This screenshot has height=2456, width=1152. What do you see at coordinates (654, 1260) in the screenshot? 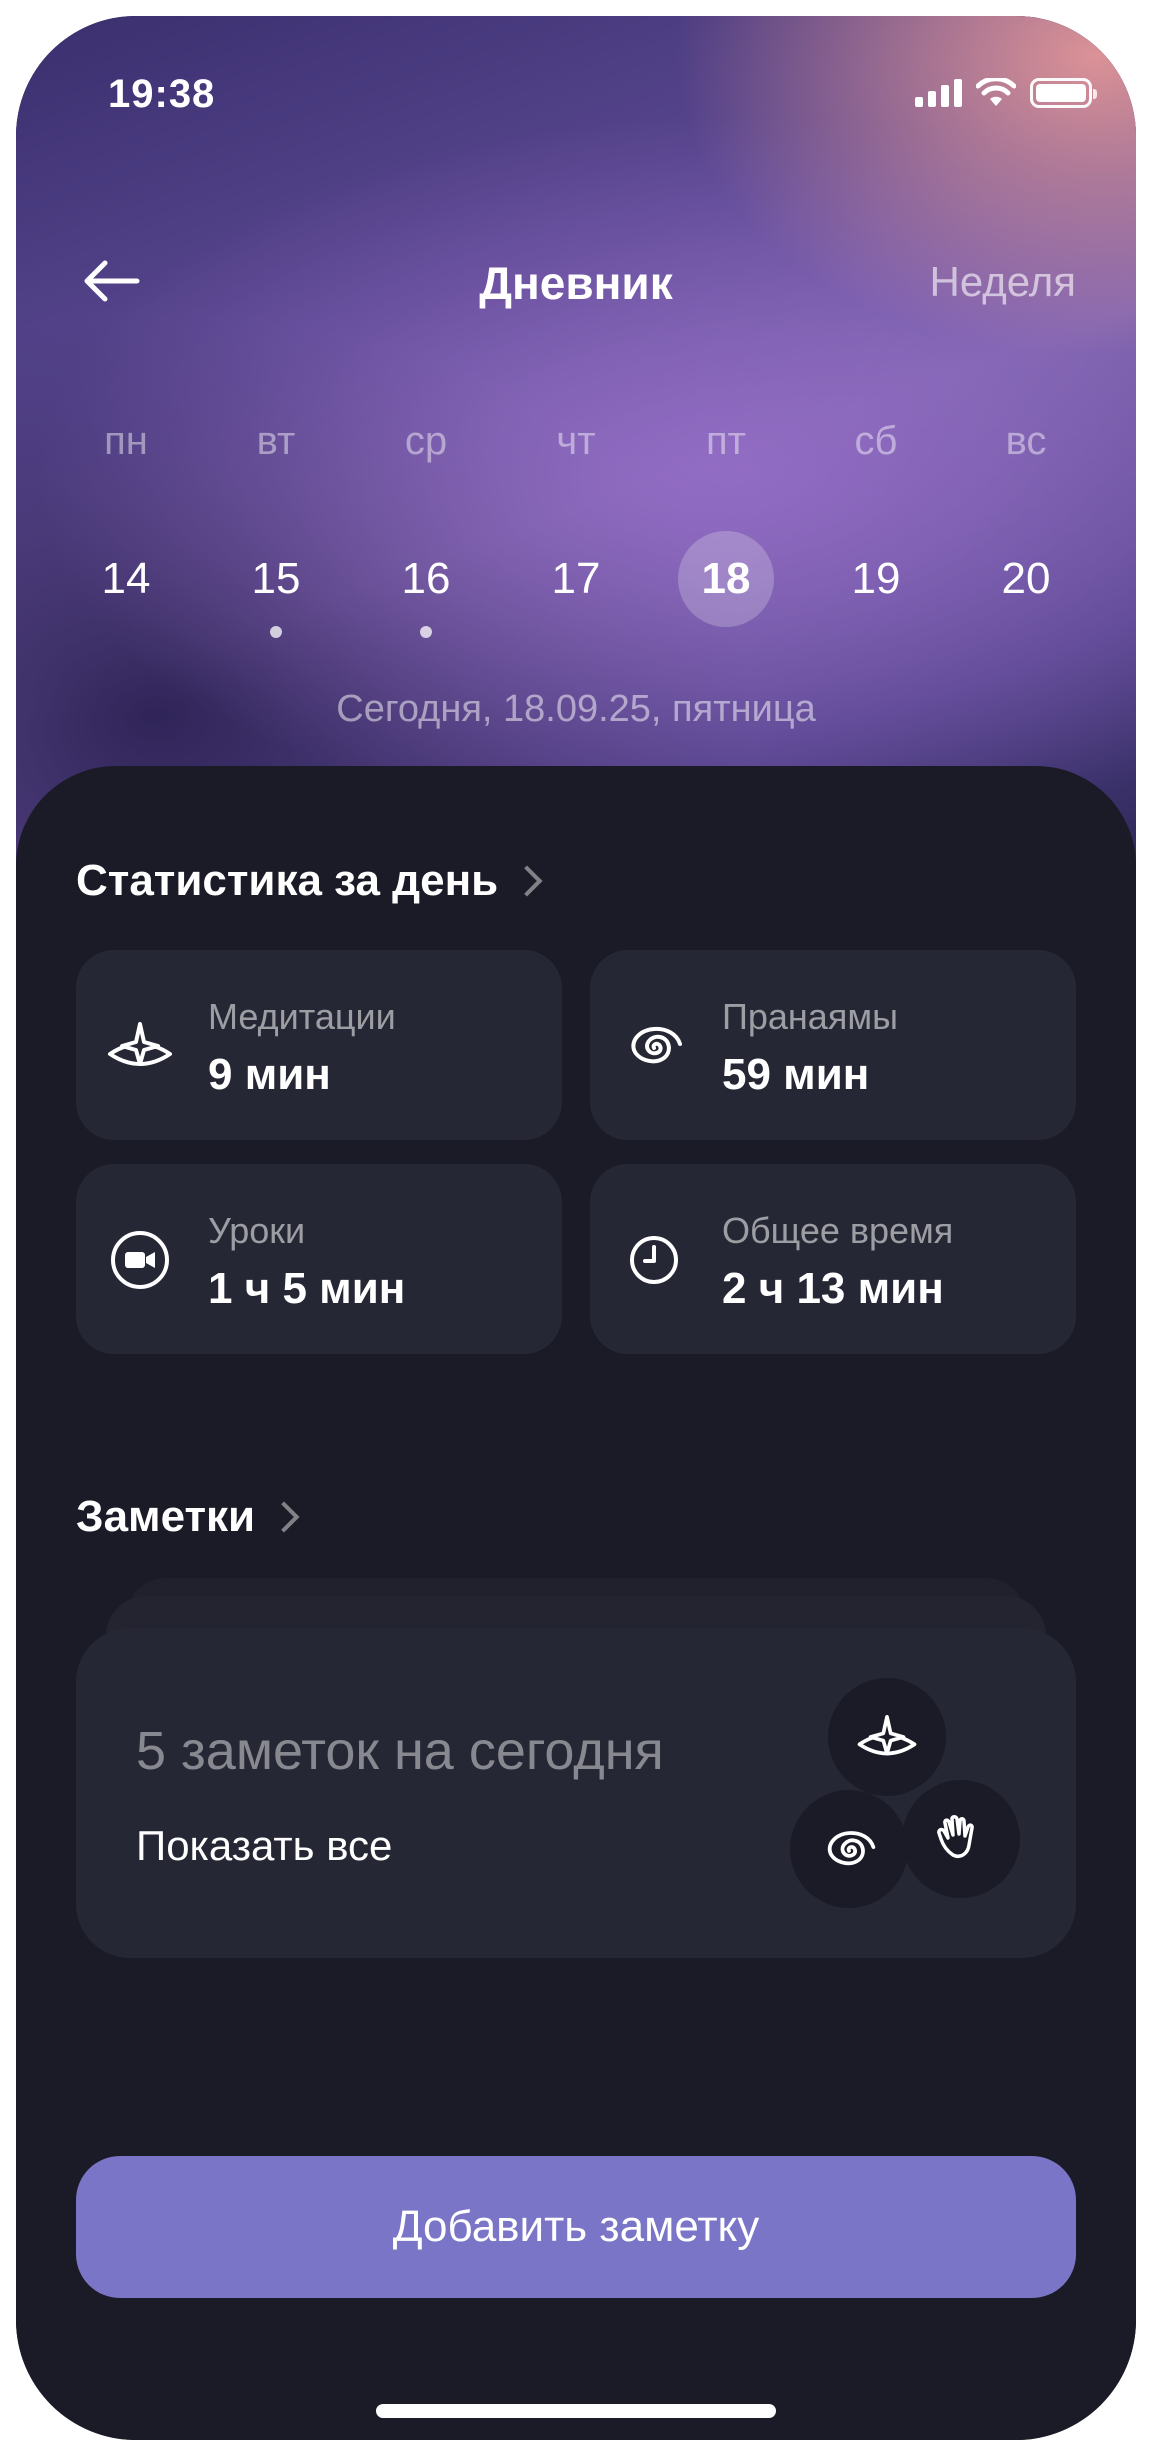
I see `clock-icon` at bounding box center [654, 1260].